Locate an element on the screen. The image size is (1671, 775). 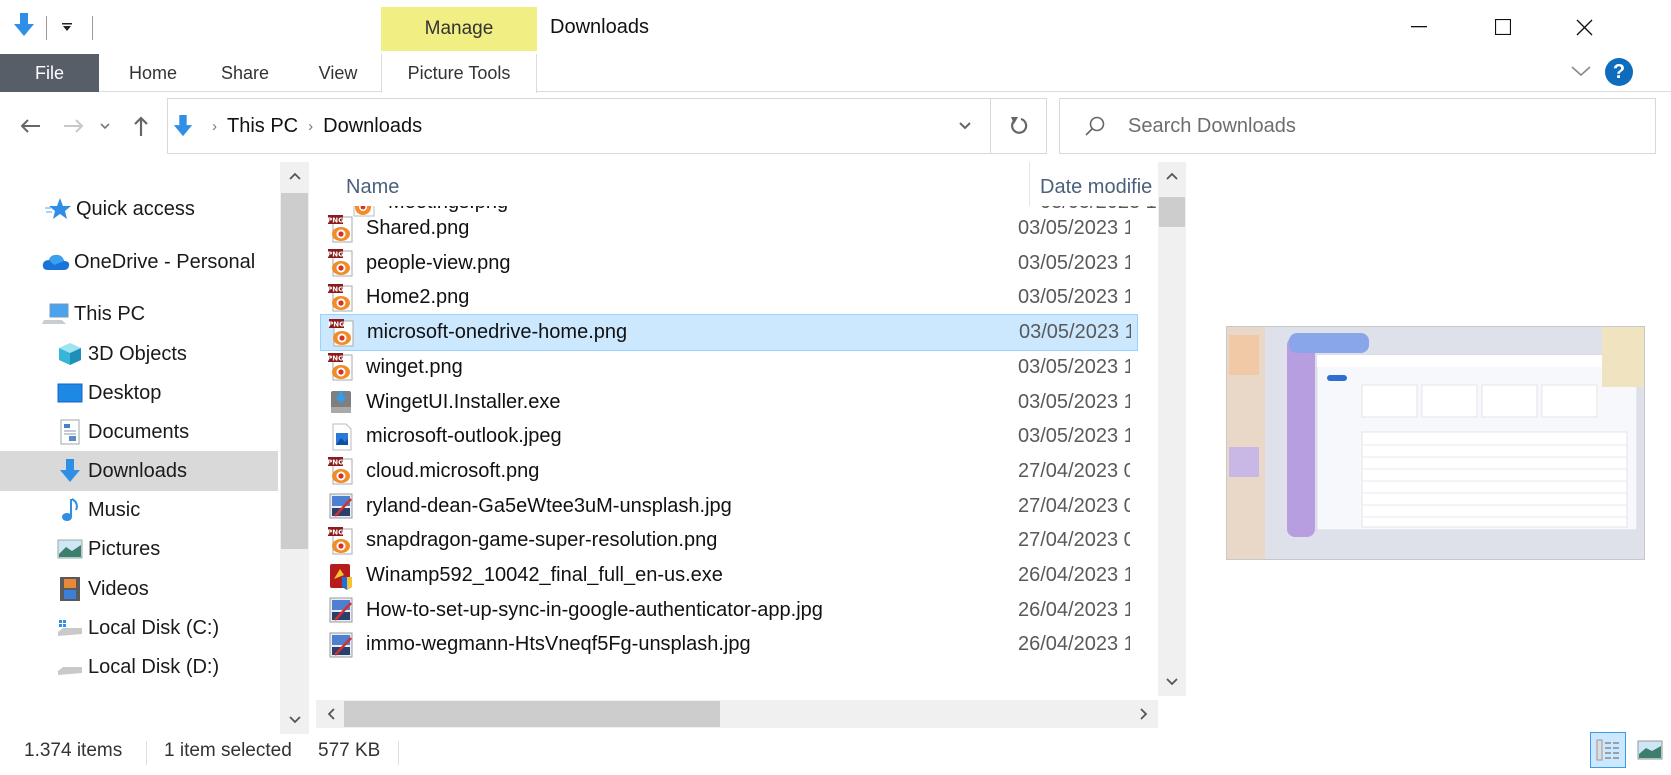
file-row: PNG cloud.microsoft.png 27/04/2023 0 is located at coordinates (729, 471).